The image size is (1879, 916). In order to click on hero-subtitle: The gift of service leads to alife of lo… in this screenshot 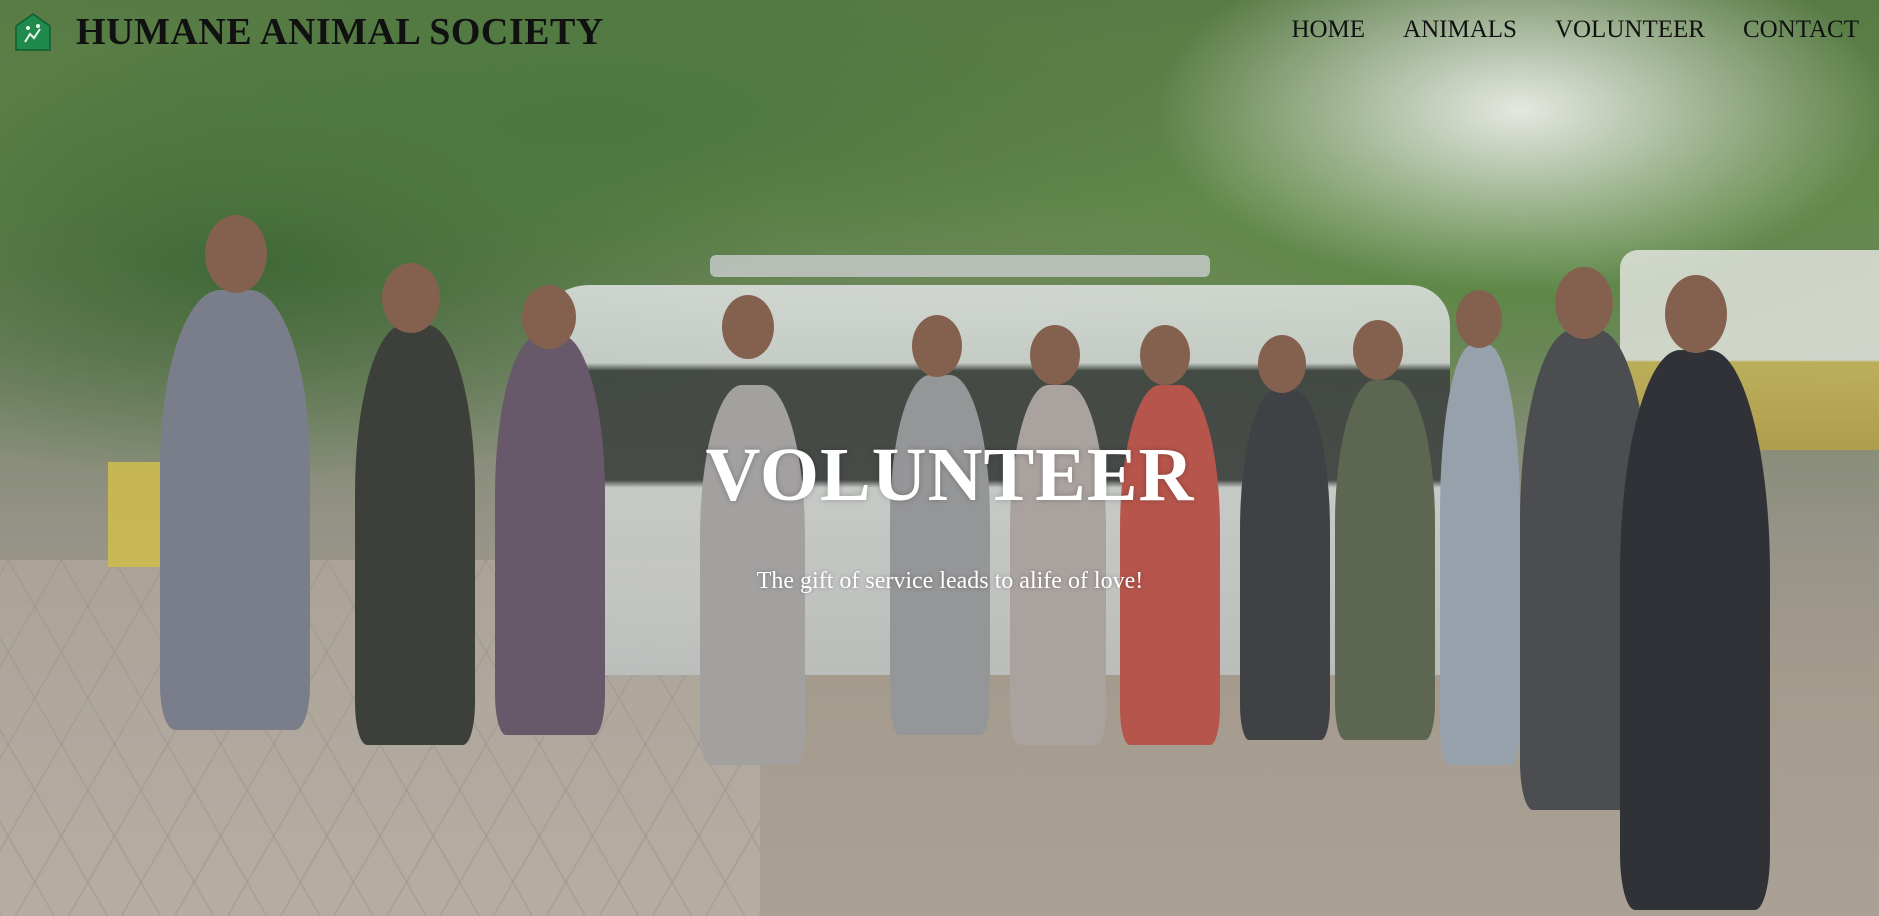, I will do `click(950, 581)`.